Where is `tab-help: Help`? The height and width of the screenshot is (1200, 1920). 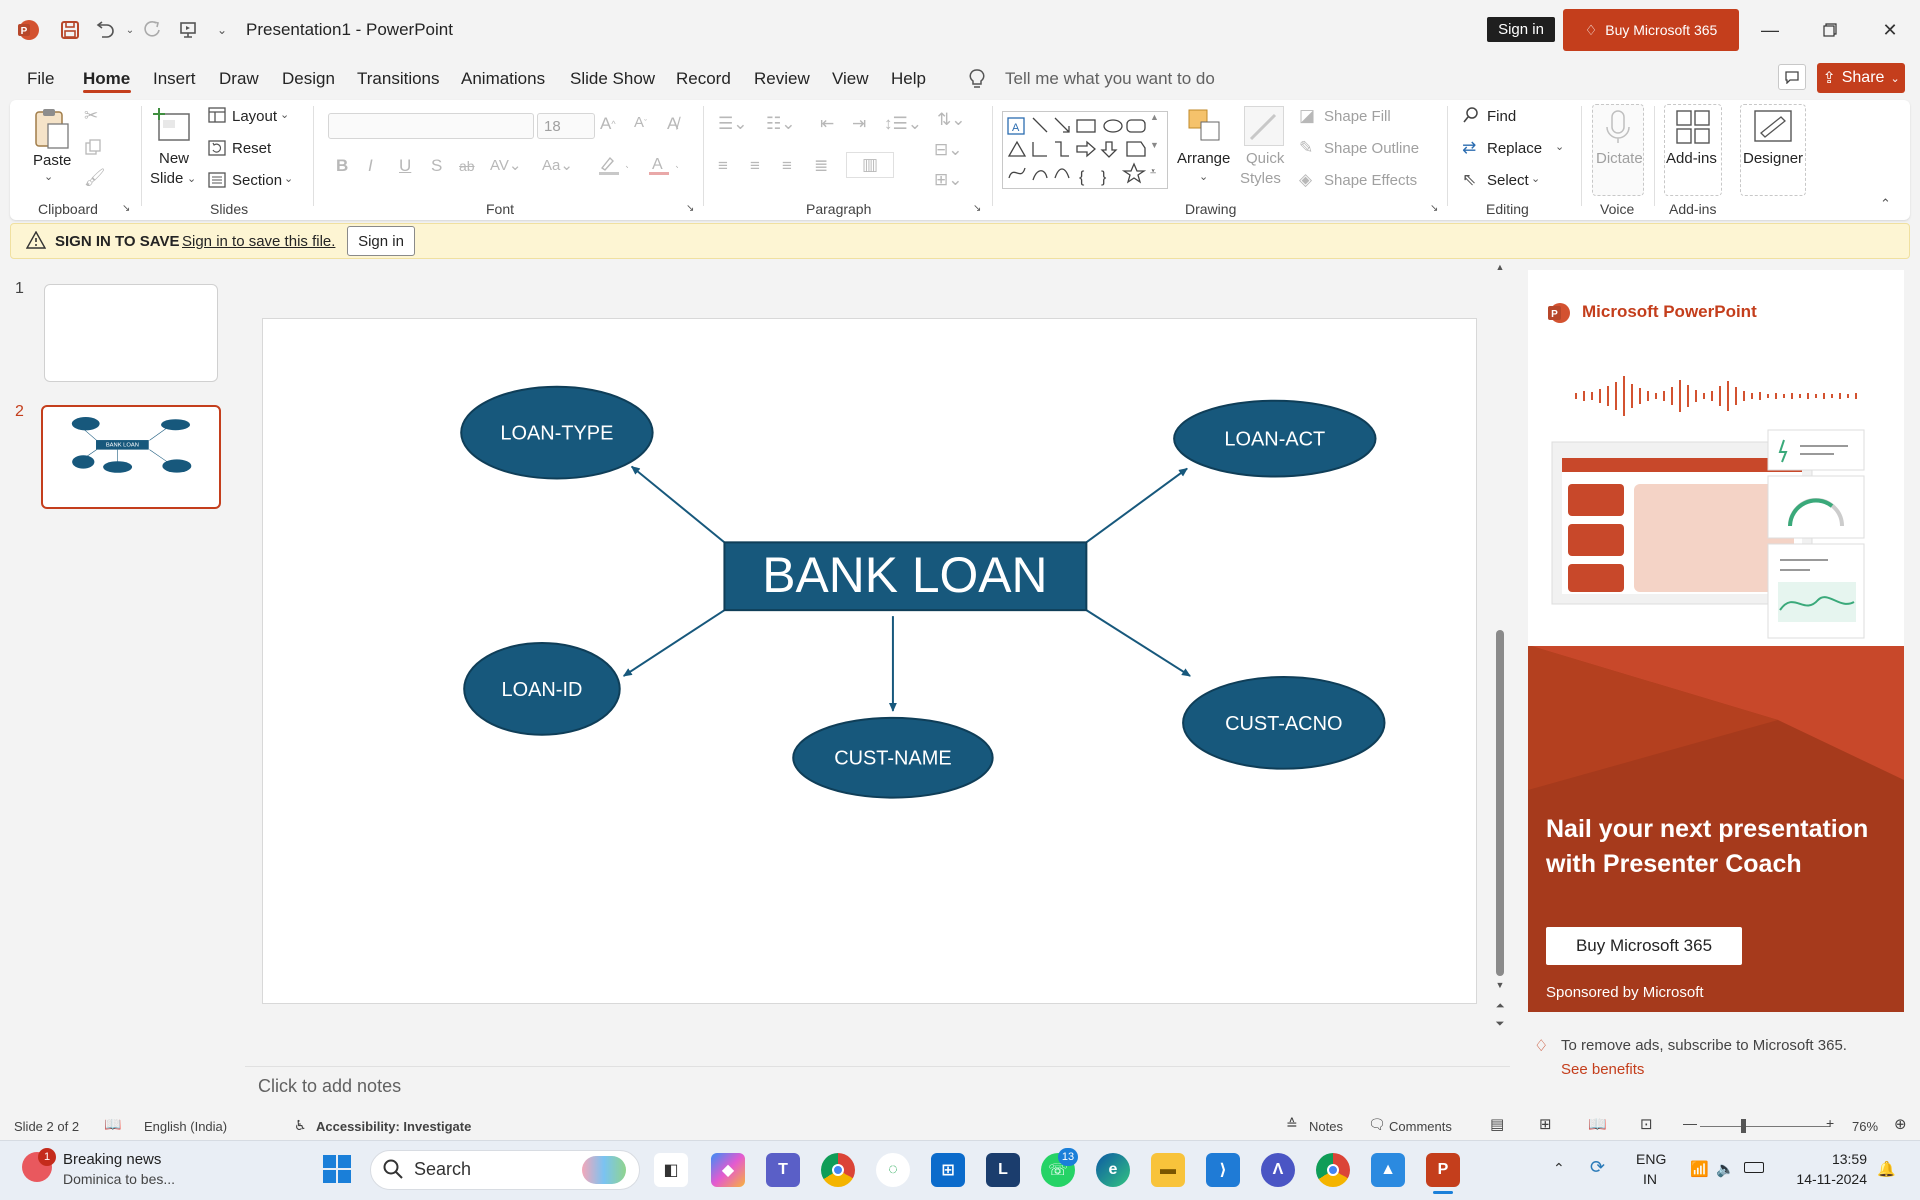
tab-help: Help is located at coordinates (908, 79).